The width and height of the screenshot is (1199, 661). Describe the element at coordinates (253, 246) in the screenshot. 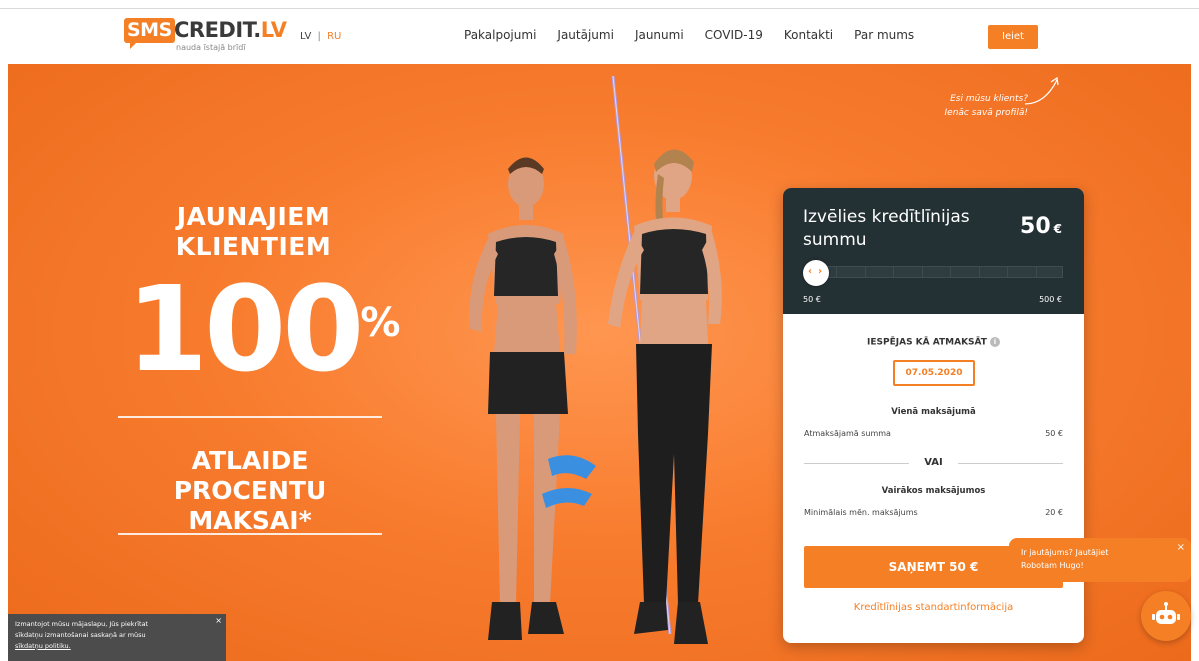

I see `hero-headline-line2: KLIENTIEM` at that location.